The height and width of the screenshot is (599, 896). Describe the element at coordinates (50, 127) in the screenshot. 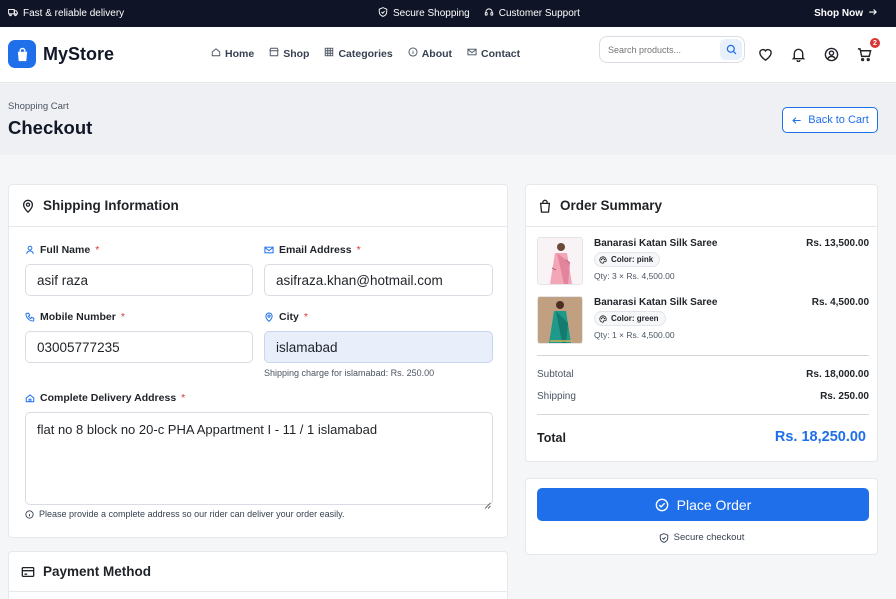

I see `page-title: Checkout` at that location.